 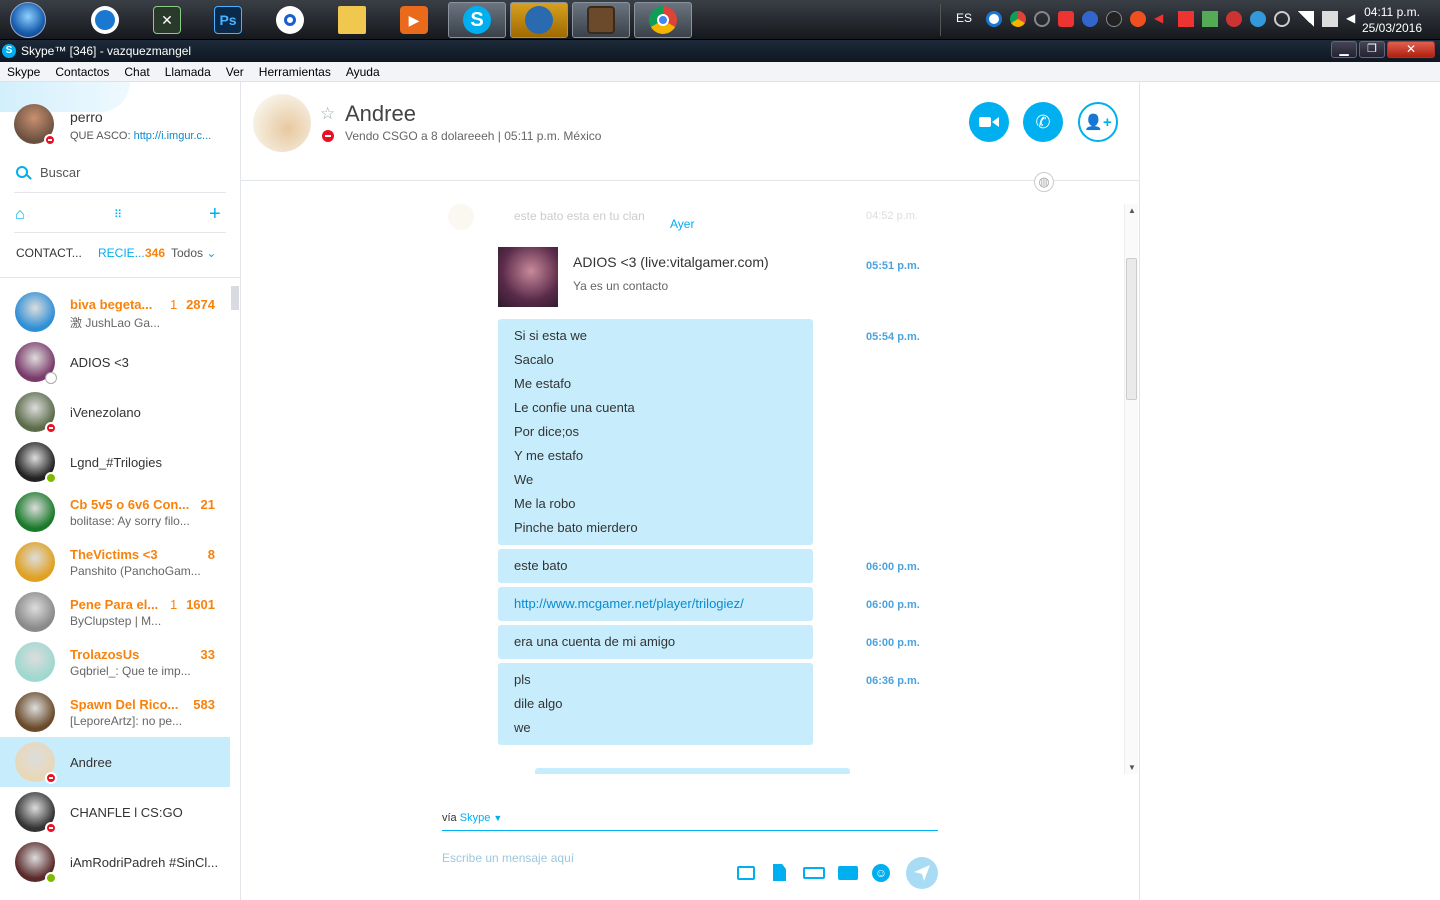 What do you see at coordinates (1018, 19) in the screenshot?
I see `tray-chrome-icon` at bounding box center [1018, 19].